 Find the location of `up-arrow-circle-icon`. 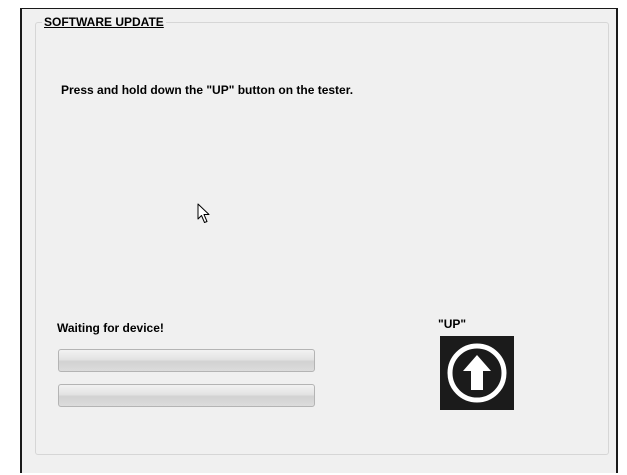

up-arrow-circle-icon is located at coordinates (477, 373).